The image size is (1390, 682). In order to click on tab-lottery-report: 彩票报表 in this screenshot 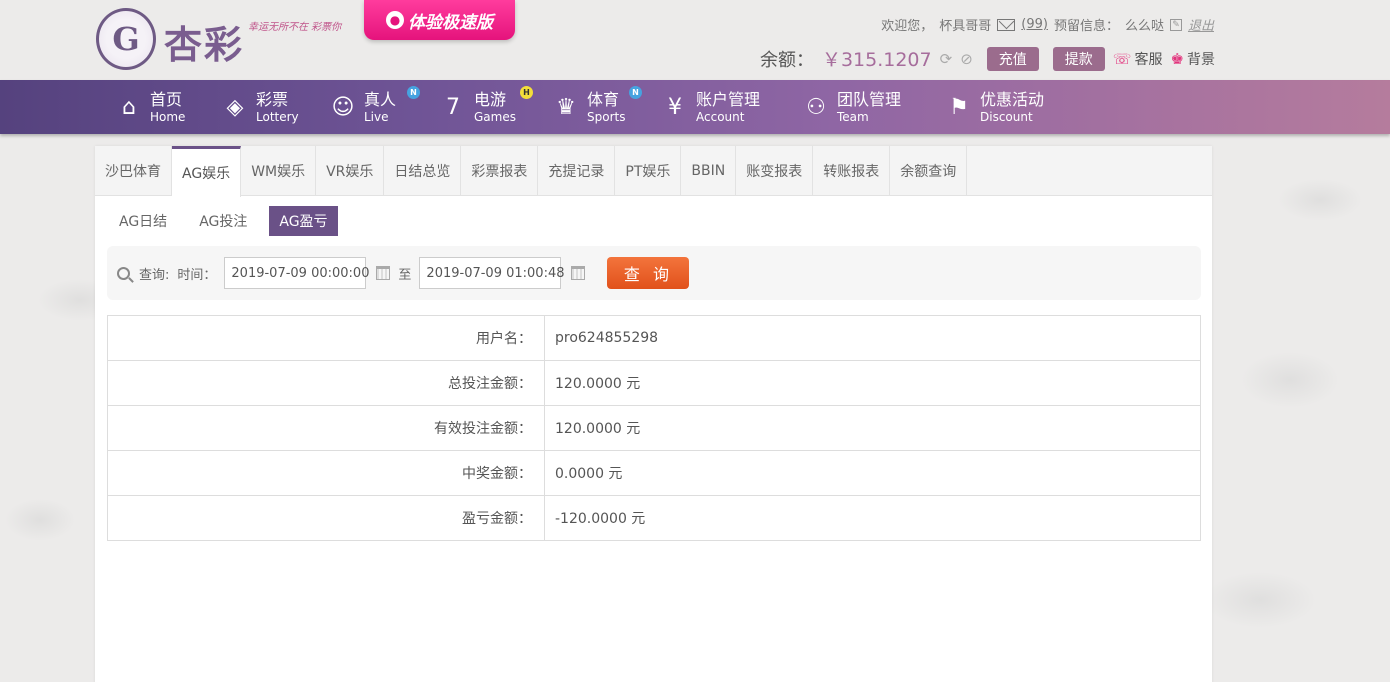, I will do `click(500, 171)`.